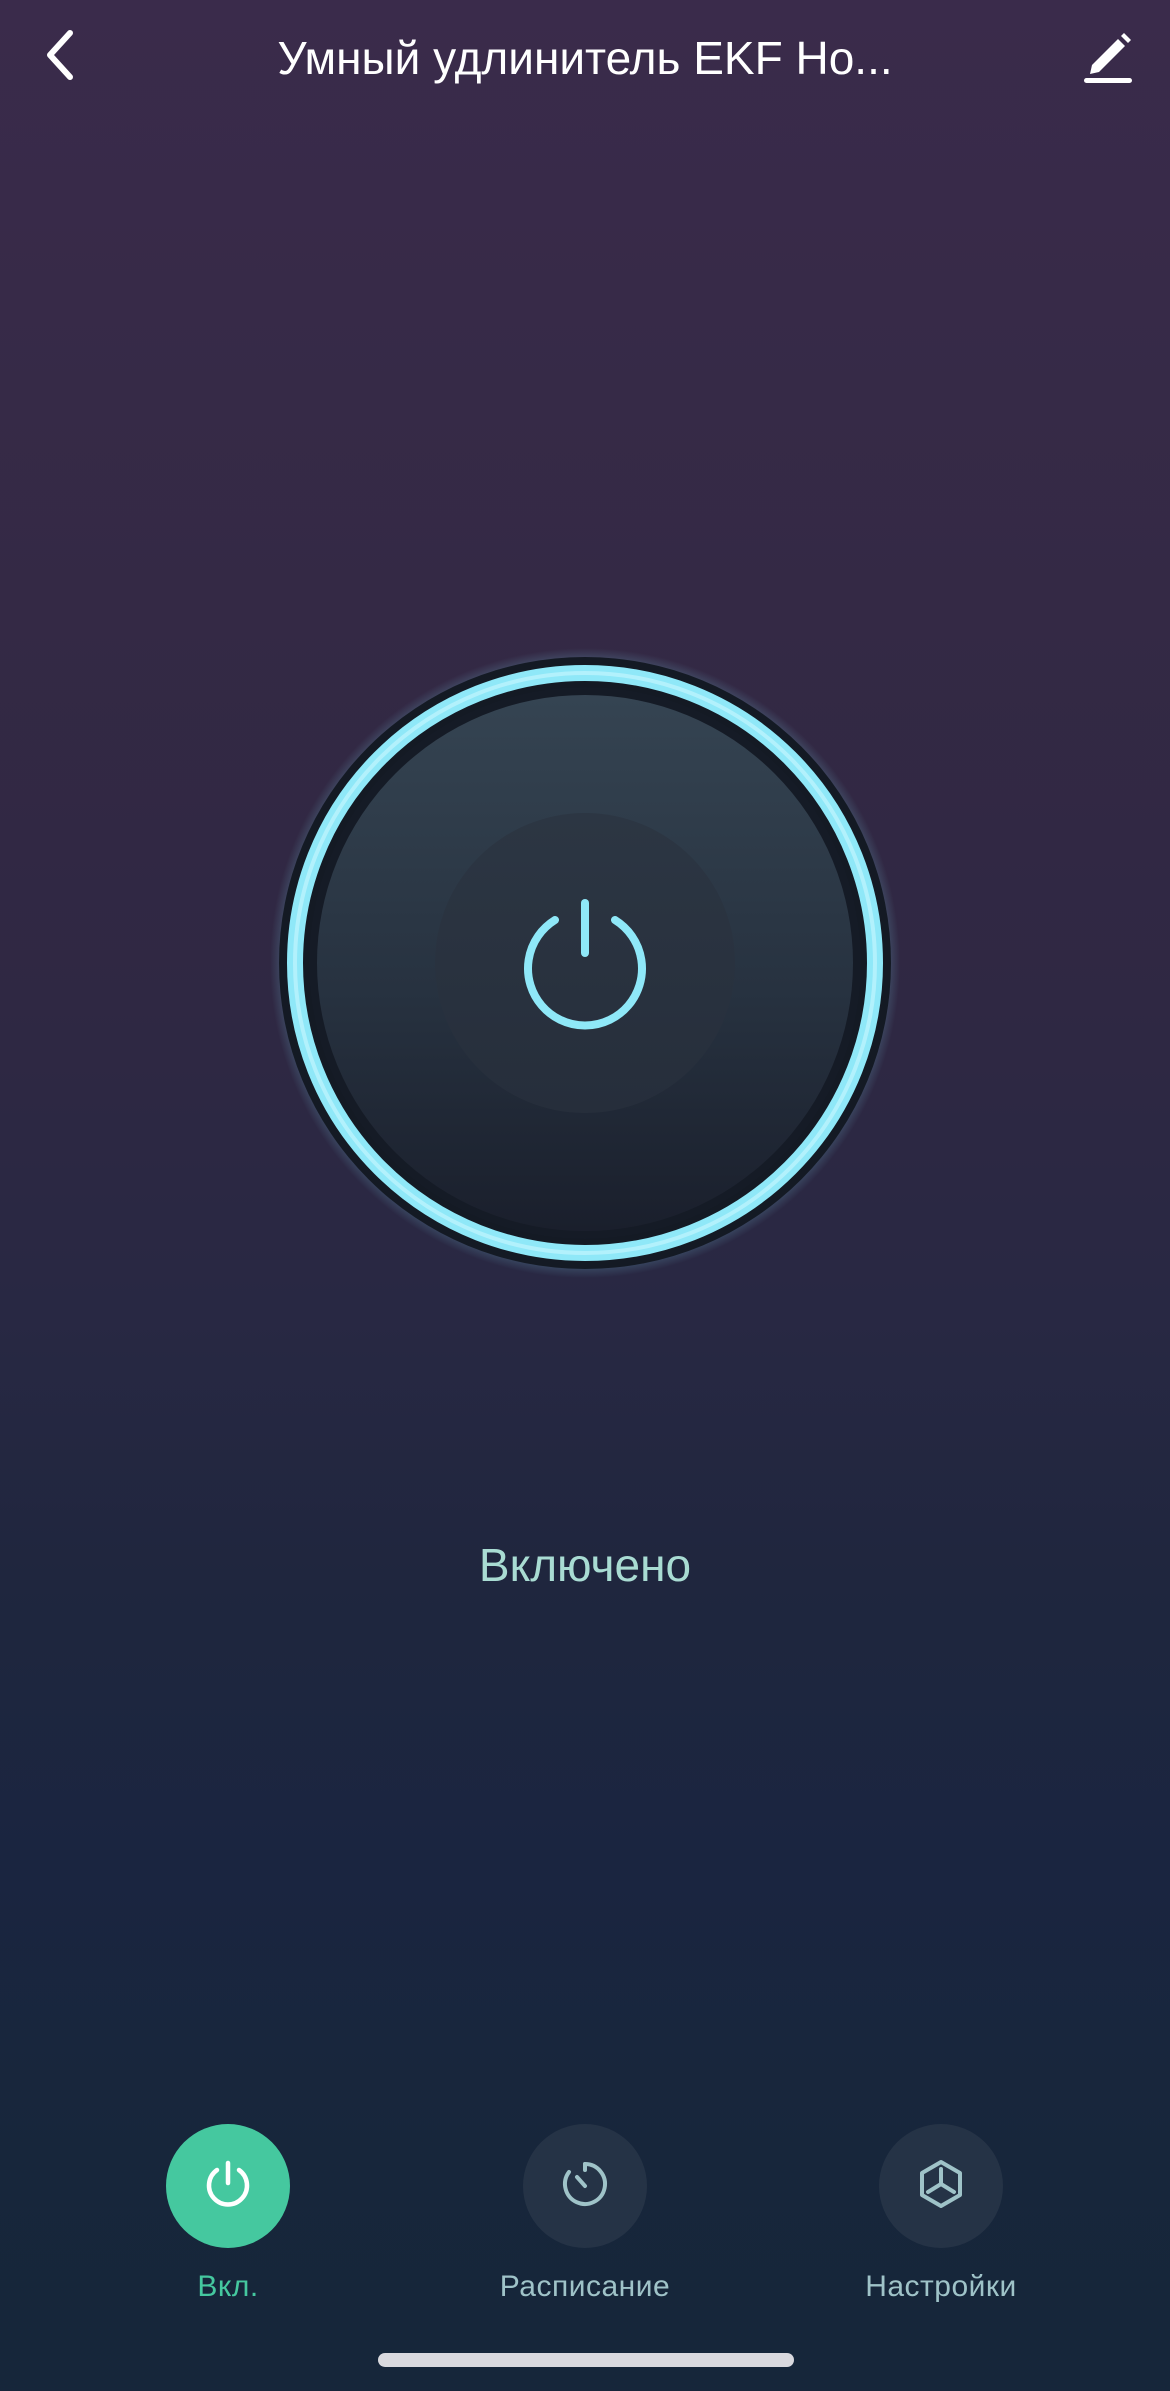  I want to click on power-icon, so click(228, 2186).